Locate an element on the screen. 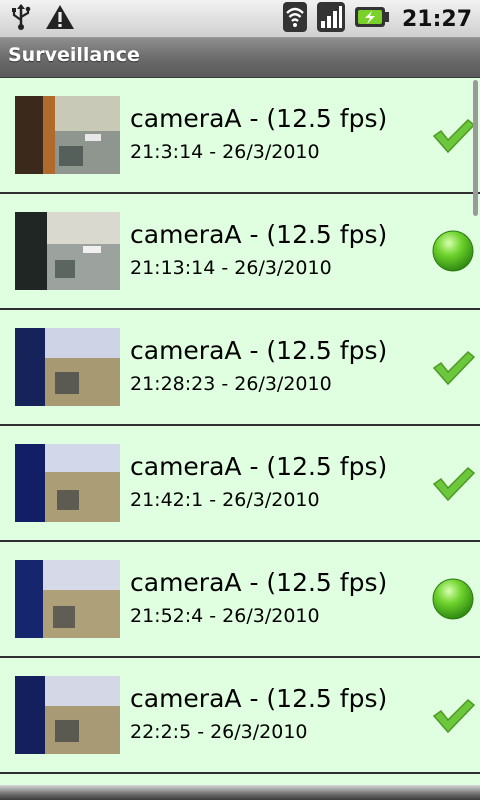 Image resolution: width=480 pixels, height=800 pixels. list-item: cameraA - (12.5 fps) 21:52:4 - 26/3/2010 is located at coordinates (240, 600).